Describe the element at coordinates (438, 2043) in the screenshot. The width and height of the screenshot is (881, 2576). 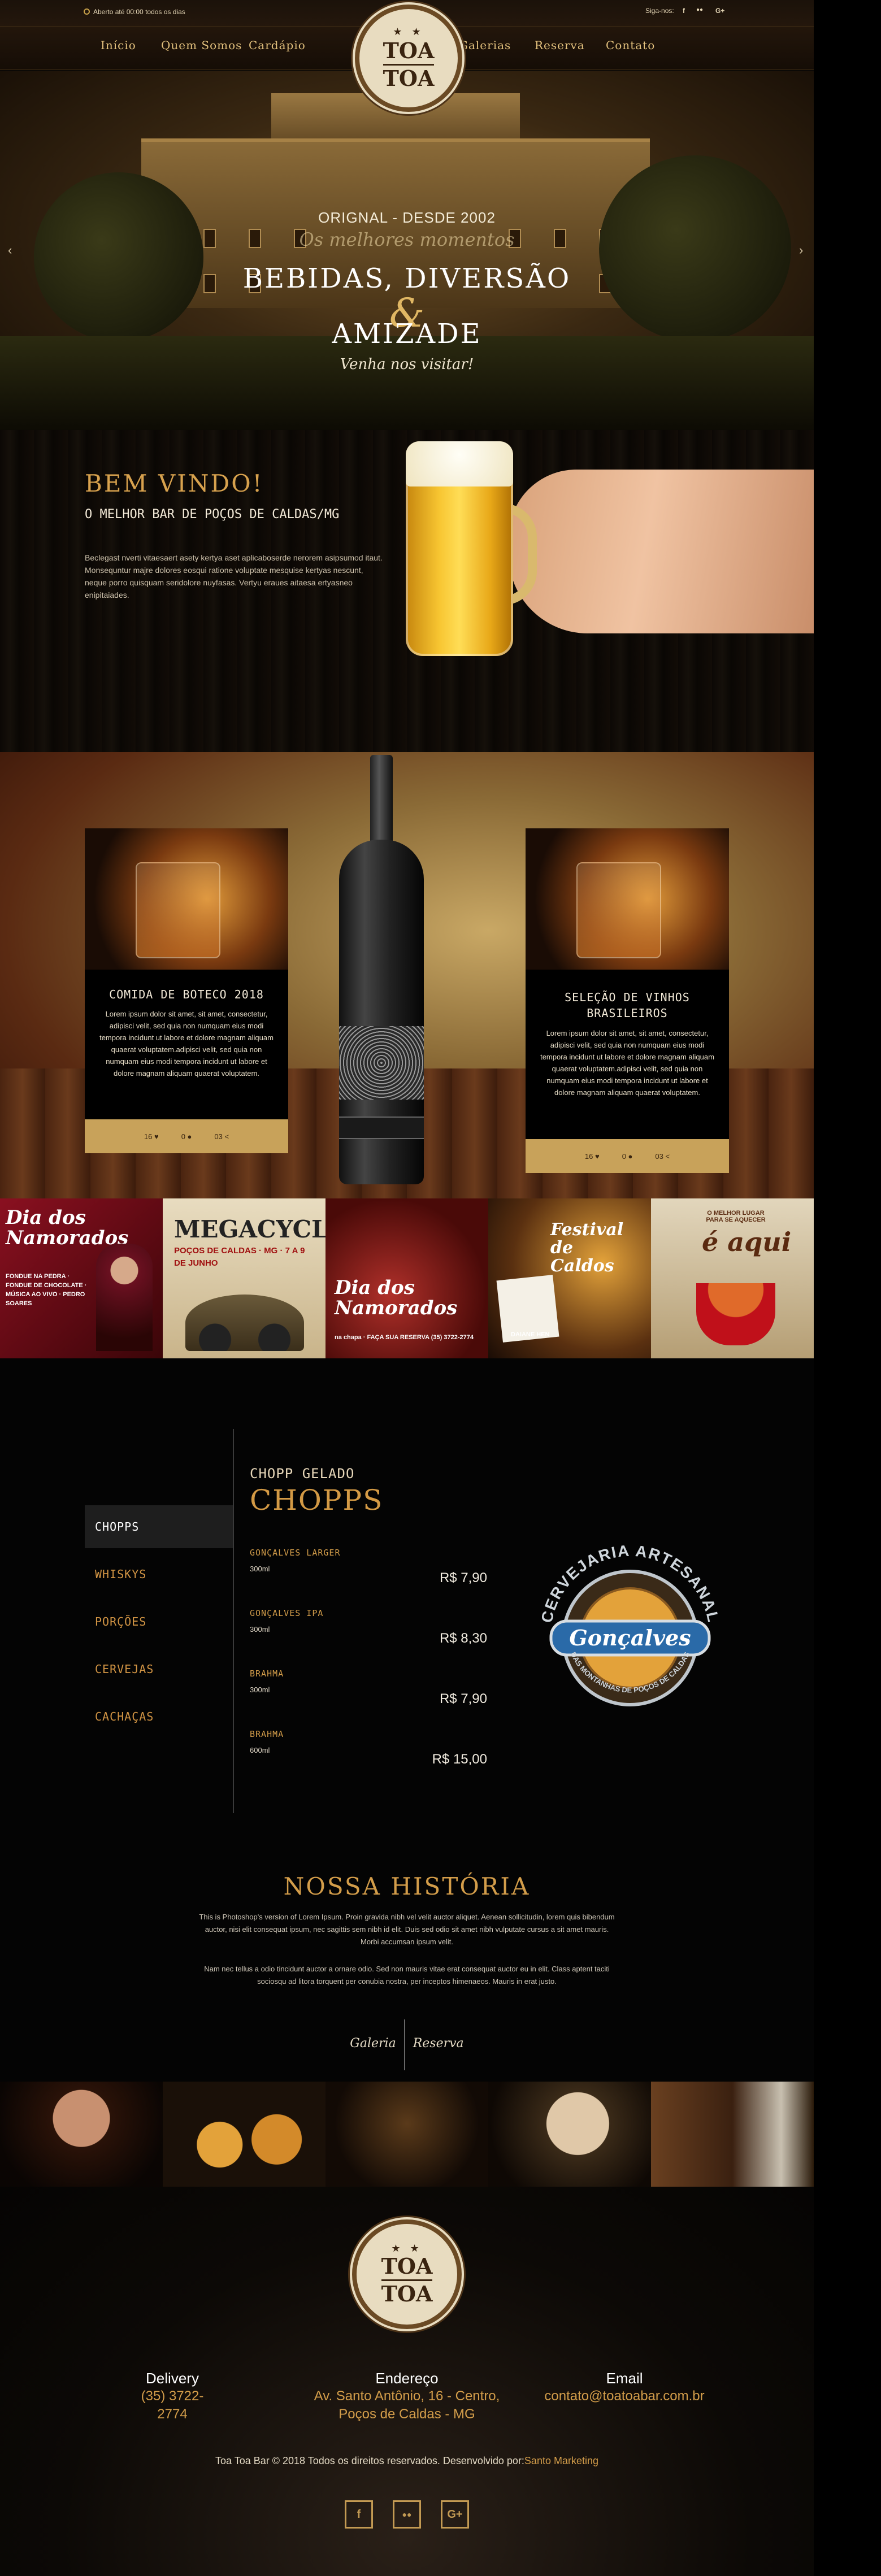
I see `link-reserva: Reserva` at that location.